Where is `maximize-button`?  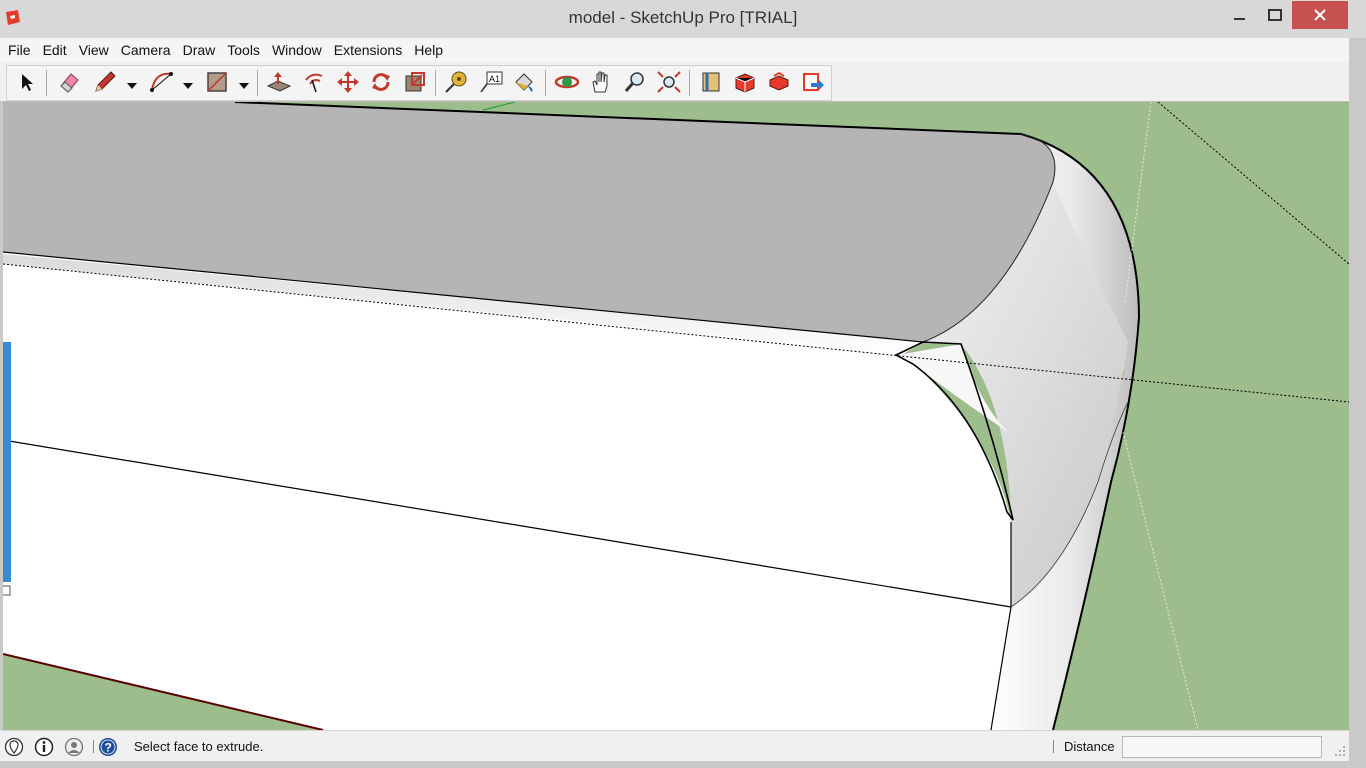 maximize-button is located at coordinates (1275, 15).